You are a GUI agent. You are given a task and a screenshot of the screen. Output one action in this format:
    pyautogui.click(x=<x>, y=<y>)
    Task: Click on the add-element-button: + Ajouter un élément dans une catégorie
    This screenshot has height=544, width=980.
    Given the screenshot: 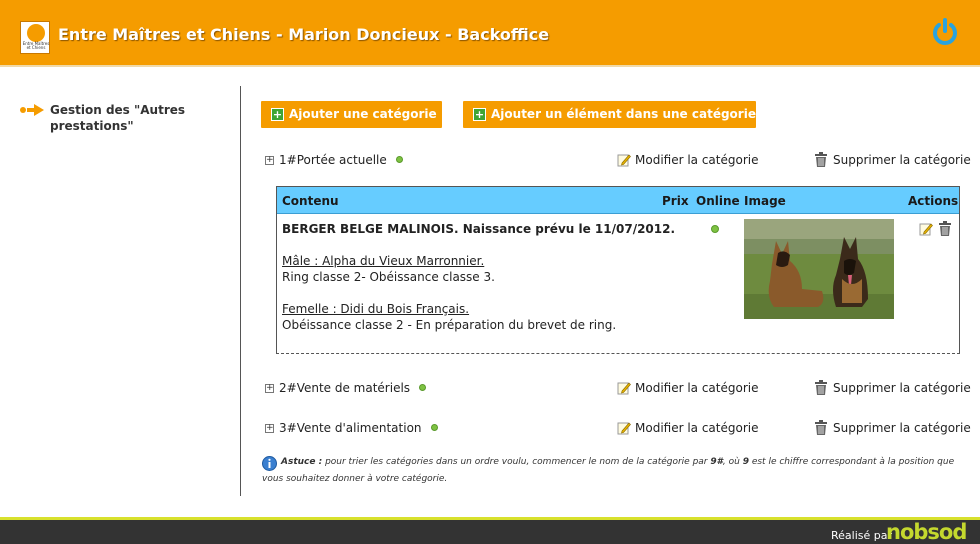 What is the action you would take?
    pyautogui.click(x=609, y=114)
    